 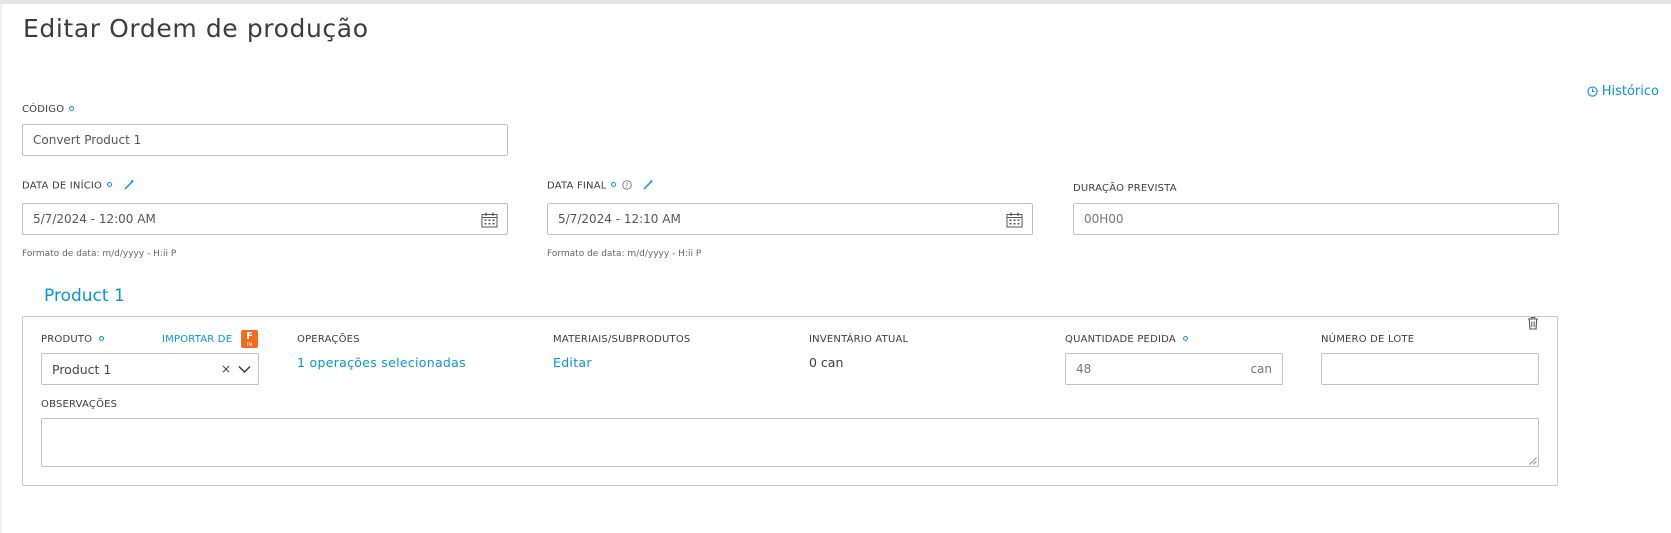 What do you see at coordinates (328, 339) in the screenshot?
I see `operations-label: OPERAÇÕES` at bounding box center [328, 339].